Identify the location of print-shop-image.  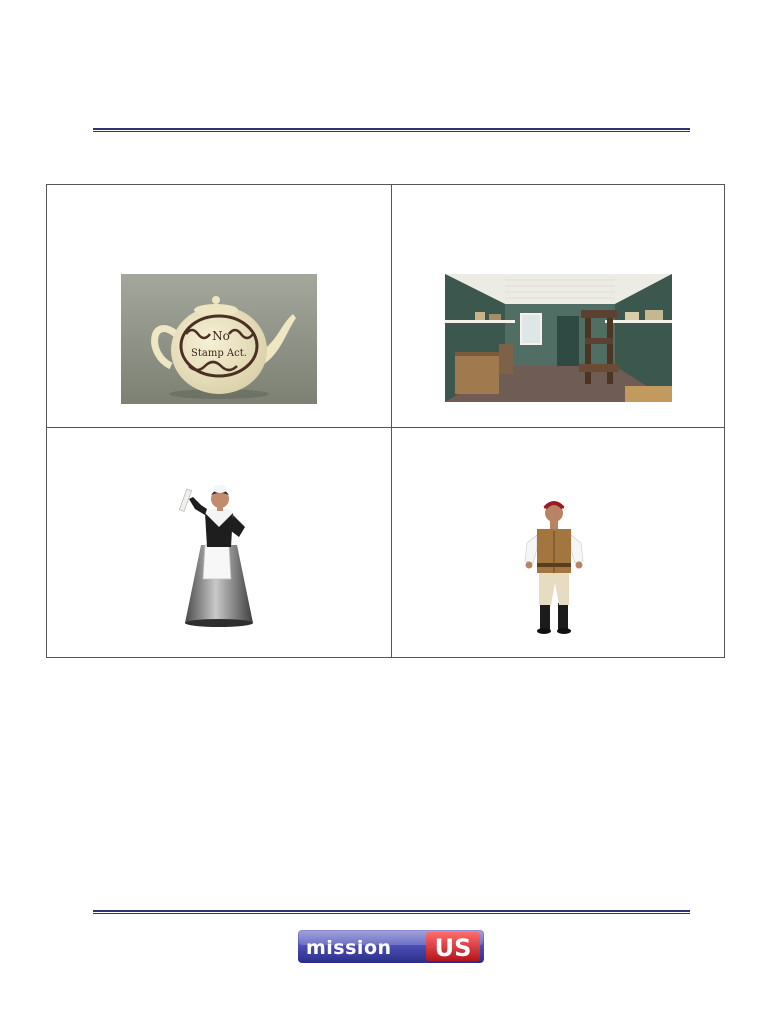
(558, 338).